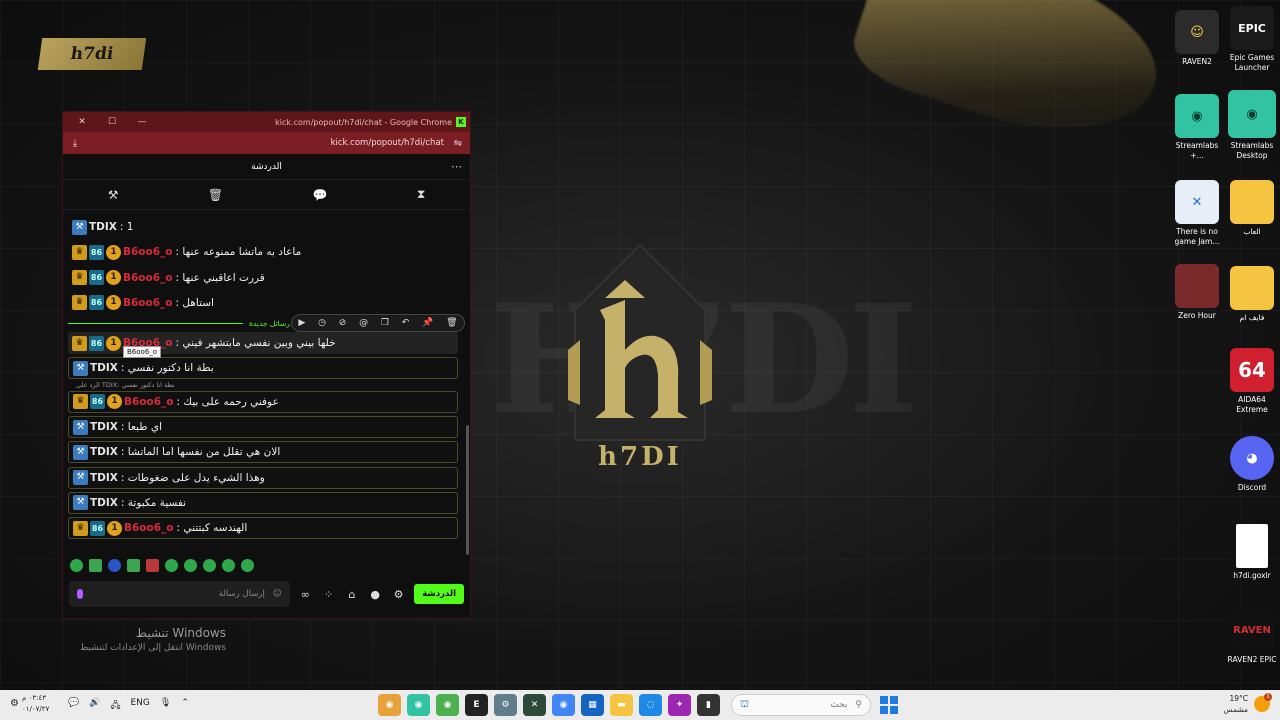  Describe the element at coordinates (467, 490) in the screenshot. I see `chat-scrollbar` at that location.